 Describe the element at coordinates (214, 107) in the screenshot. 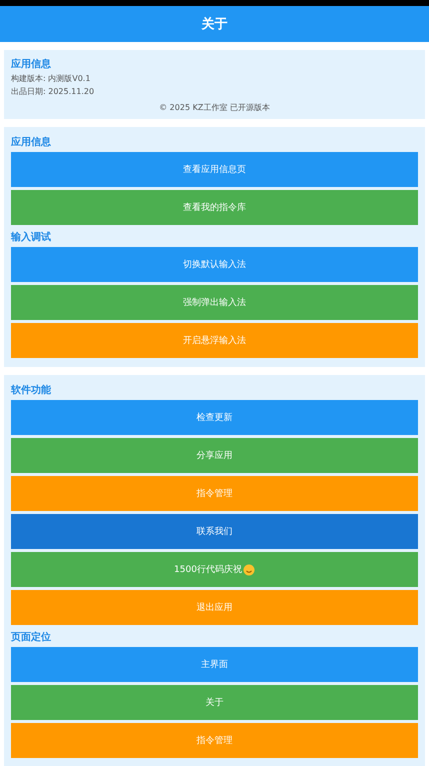

I see `copyright-text: © 2025 KZ工作室 已开源版本` at that location.